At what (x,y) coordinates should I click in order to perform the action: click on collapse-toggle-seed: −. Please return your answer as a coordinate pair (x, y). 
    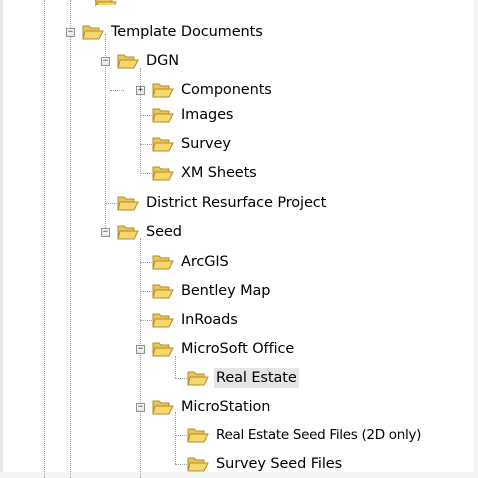
    Looking at the image, I should click on (105, 232).